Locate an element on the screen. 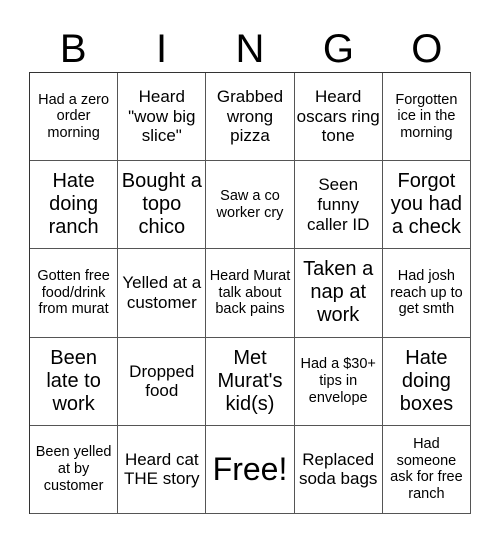  bingo-cell: Hate doing ranch is located at coordinates (74, 205).